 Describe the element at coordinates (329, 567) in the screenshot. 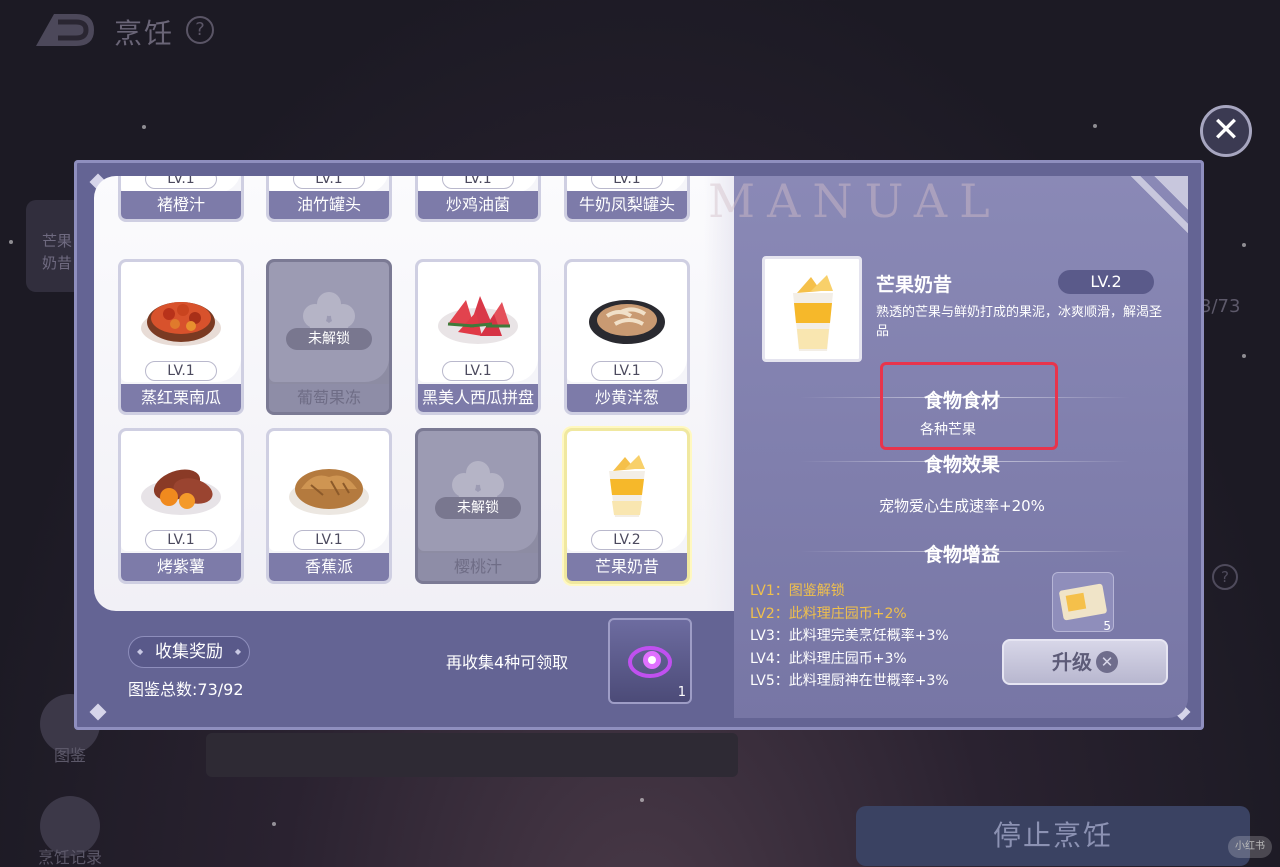

I see `recipe-name: 香蕉派` at that location.